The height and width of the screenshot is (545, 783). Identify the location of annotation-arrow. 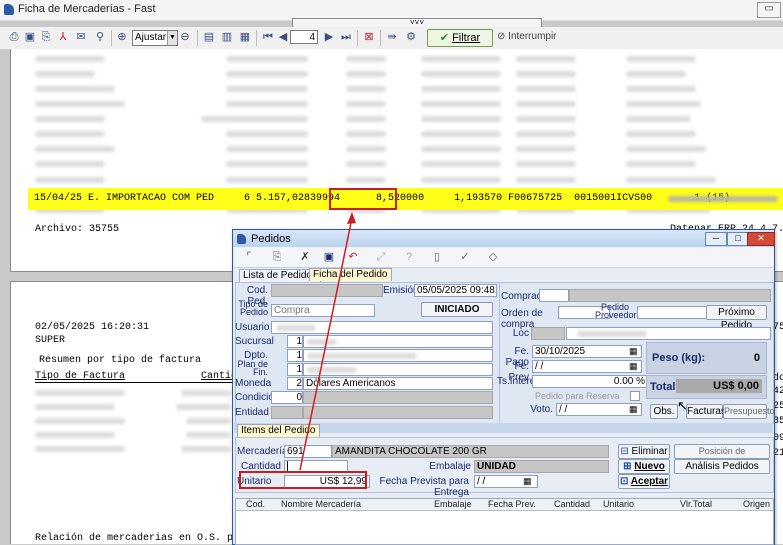
(327, 341).